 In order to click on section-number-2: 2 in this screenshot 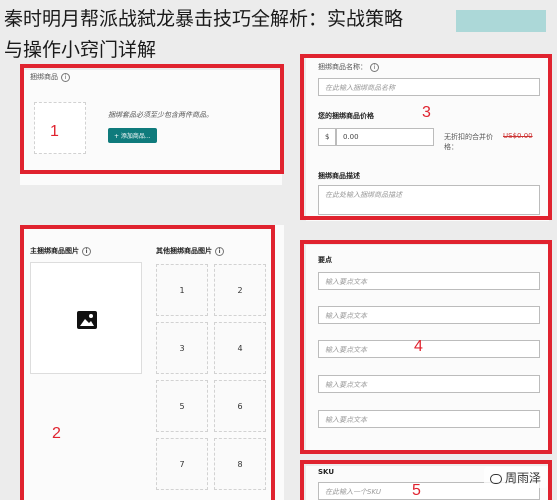, I will do `click(56, 433)`.